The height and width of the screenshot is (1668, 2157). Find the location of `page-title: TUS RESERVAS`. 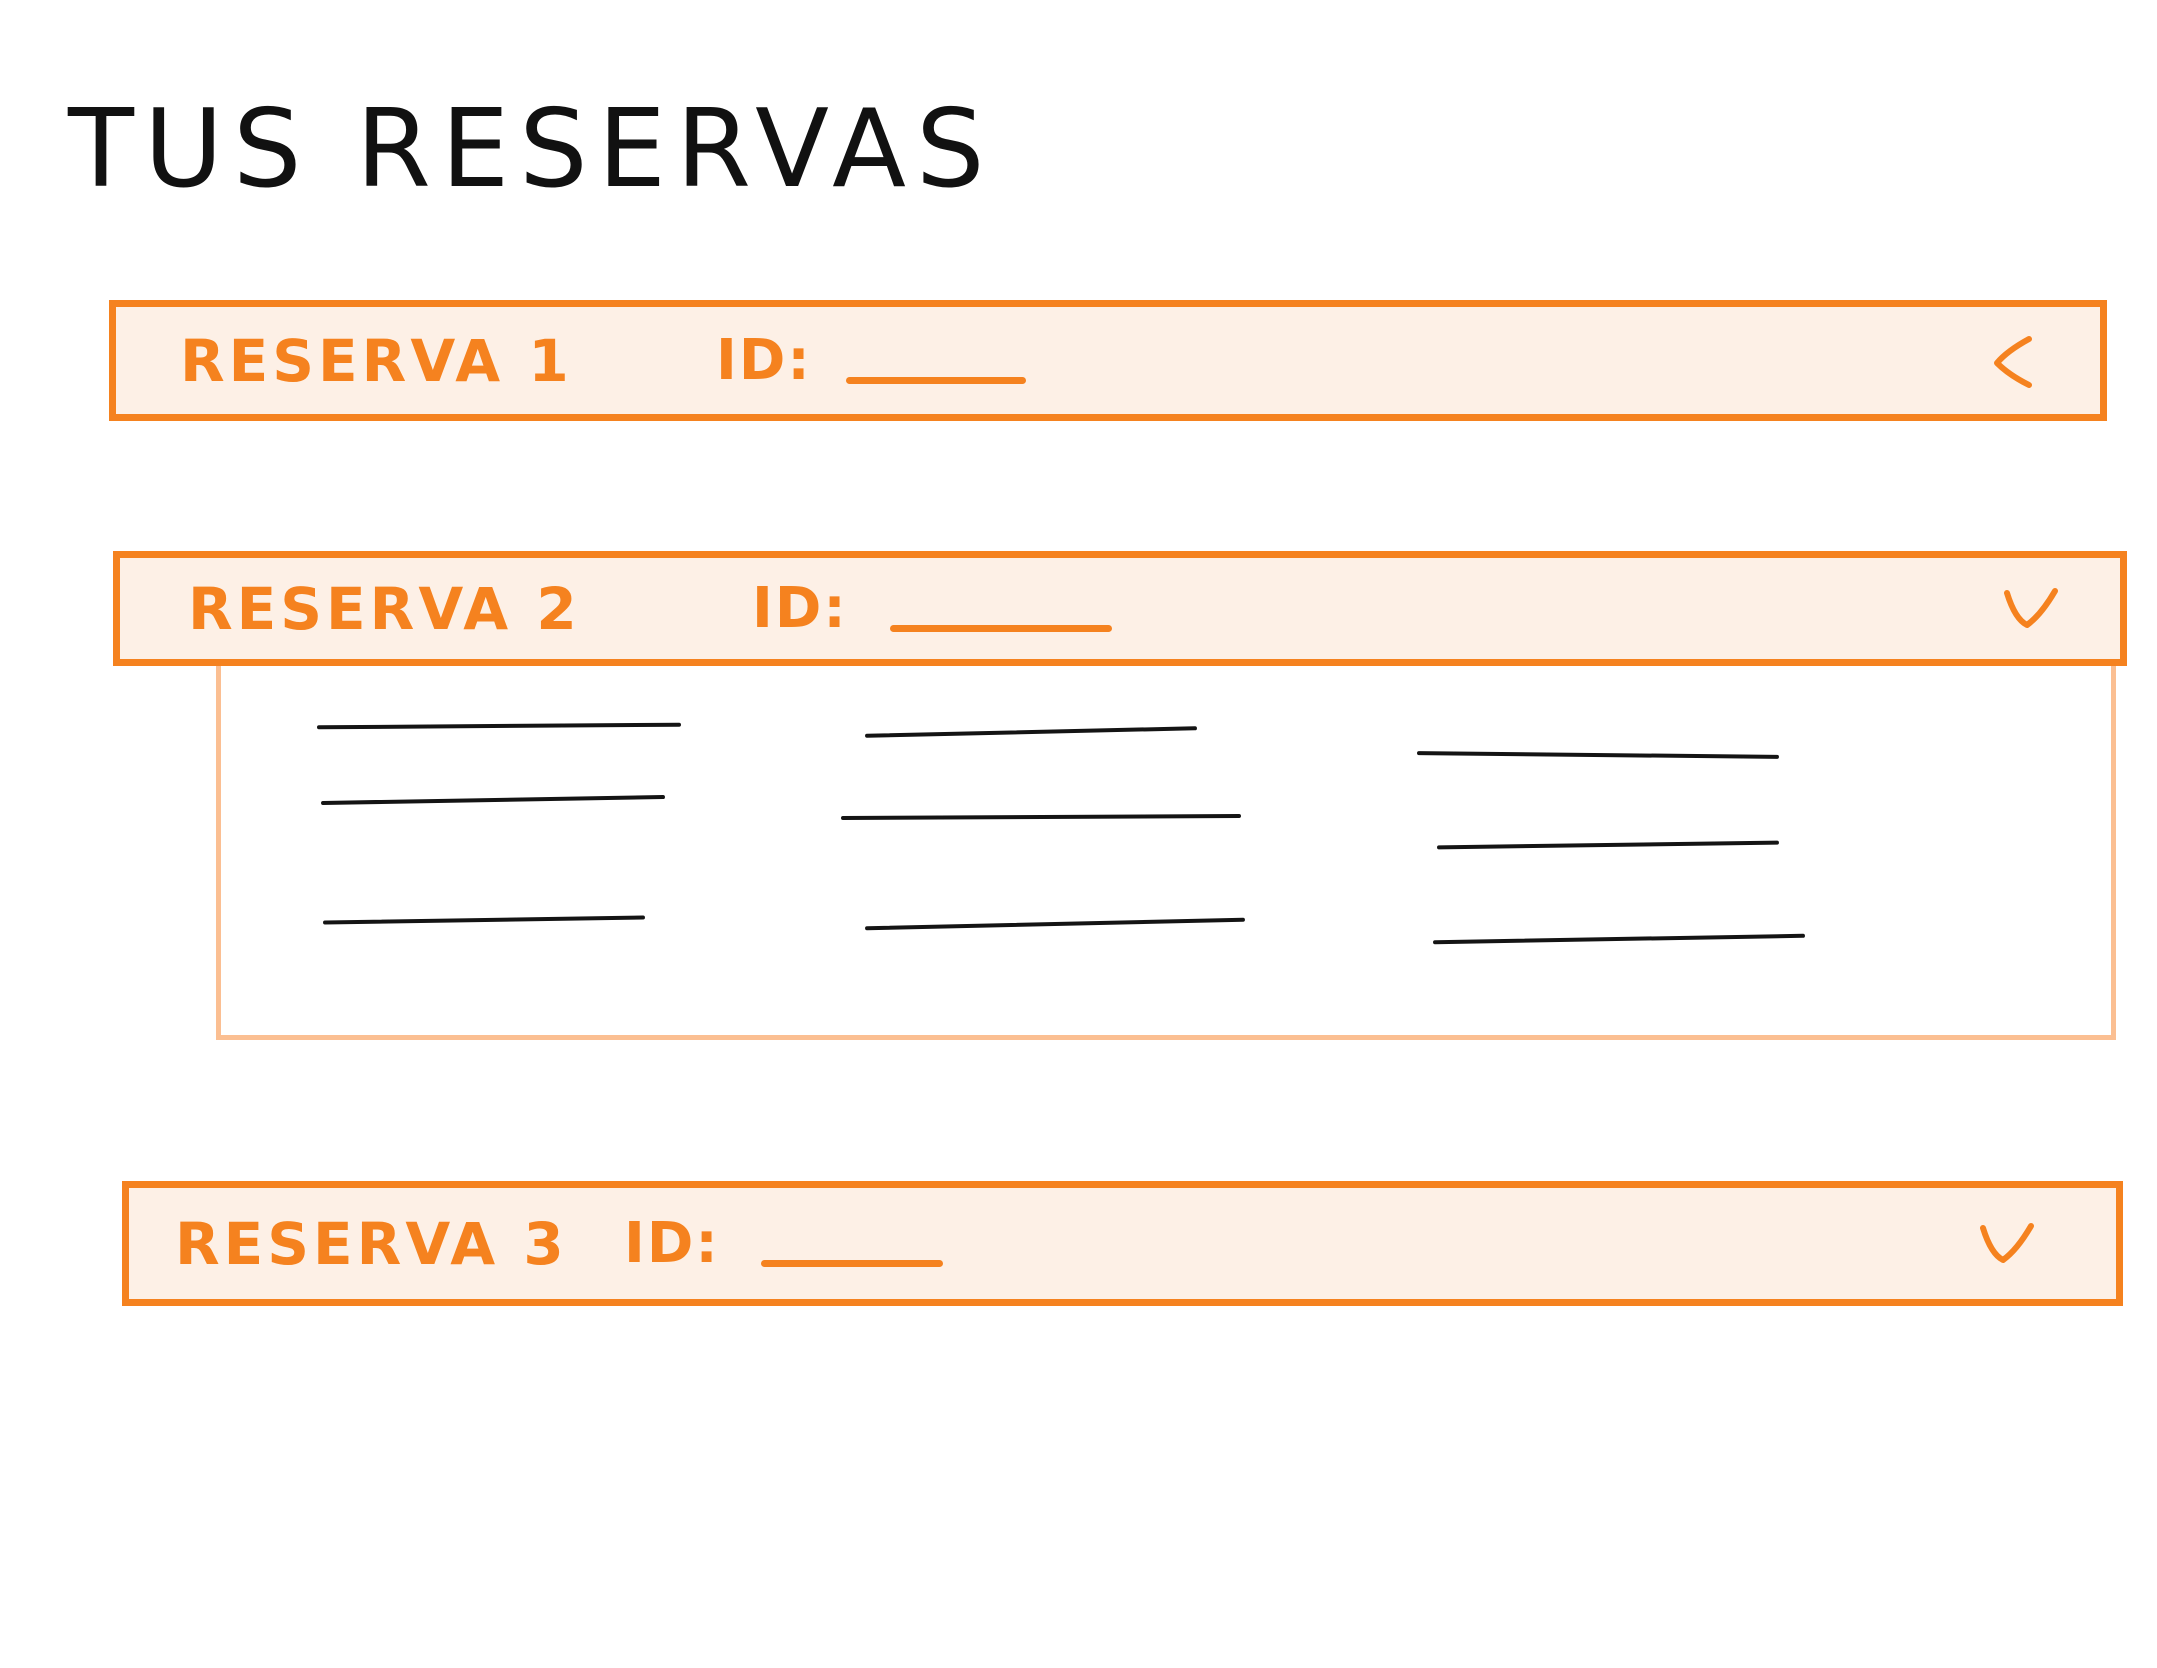

page-title: TUS RESERVAS is located at coordinates (531, 149).